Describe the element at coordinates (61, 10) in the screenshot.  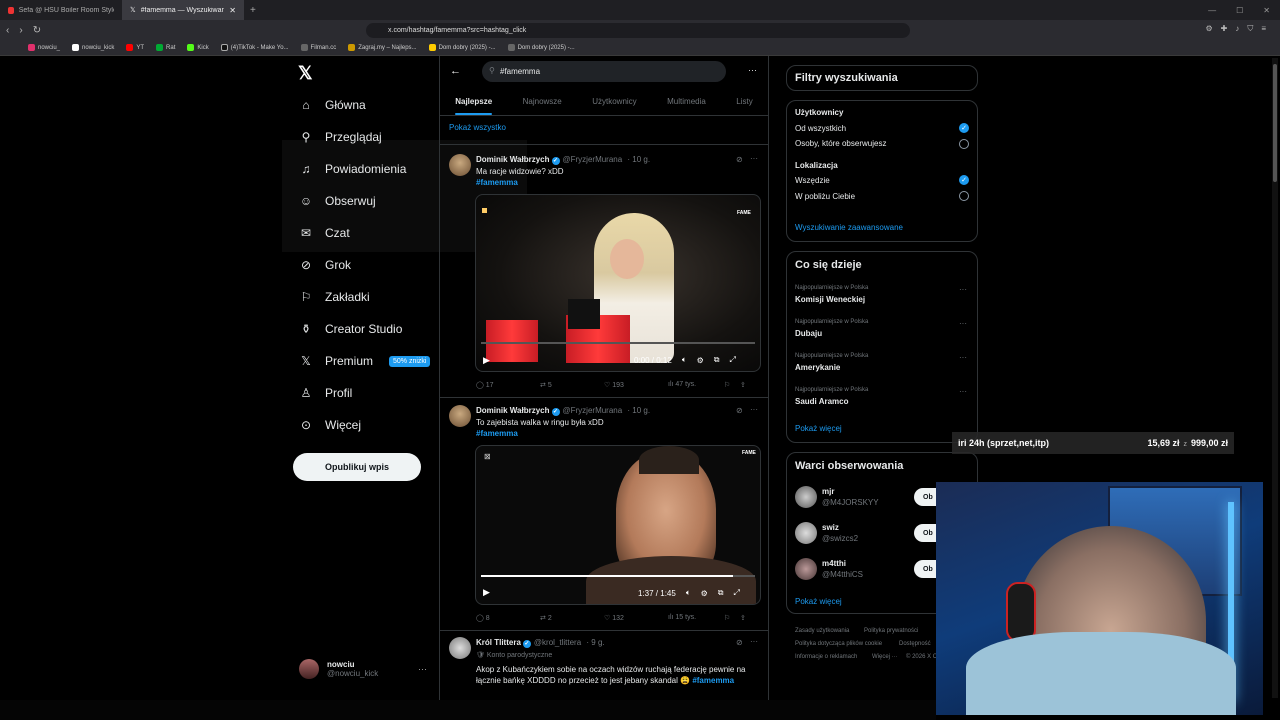
I see `browser-tab: Sefa @ HSU Boiler Room Style Party` at that location.